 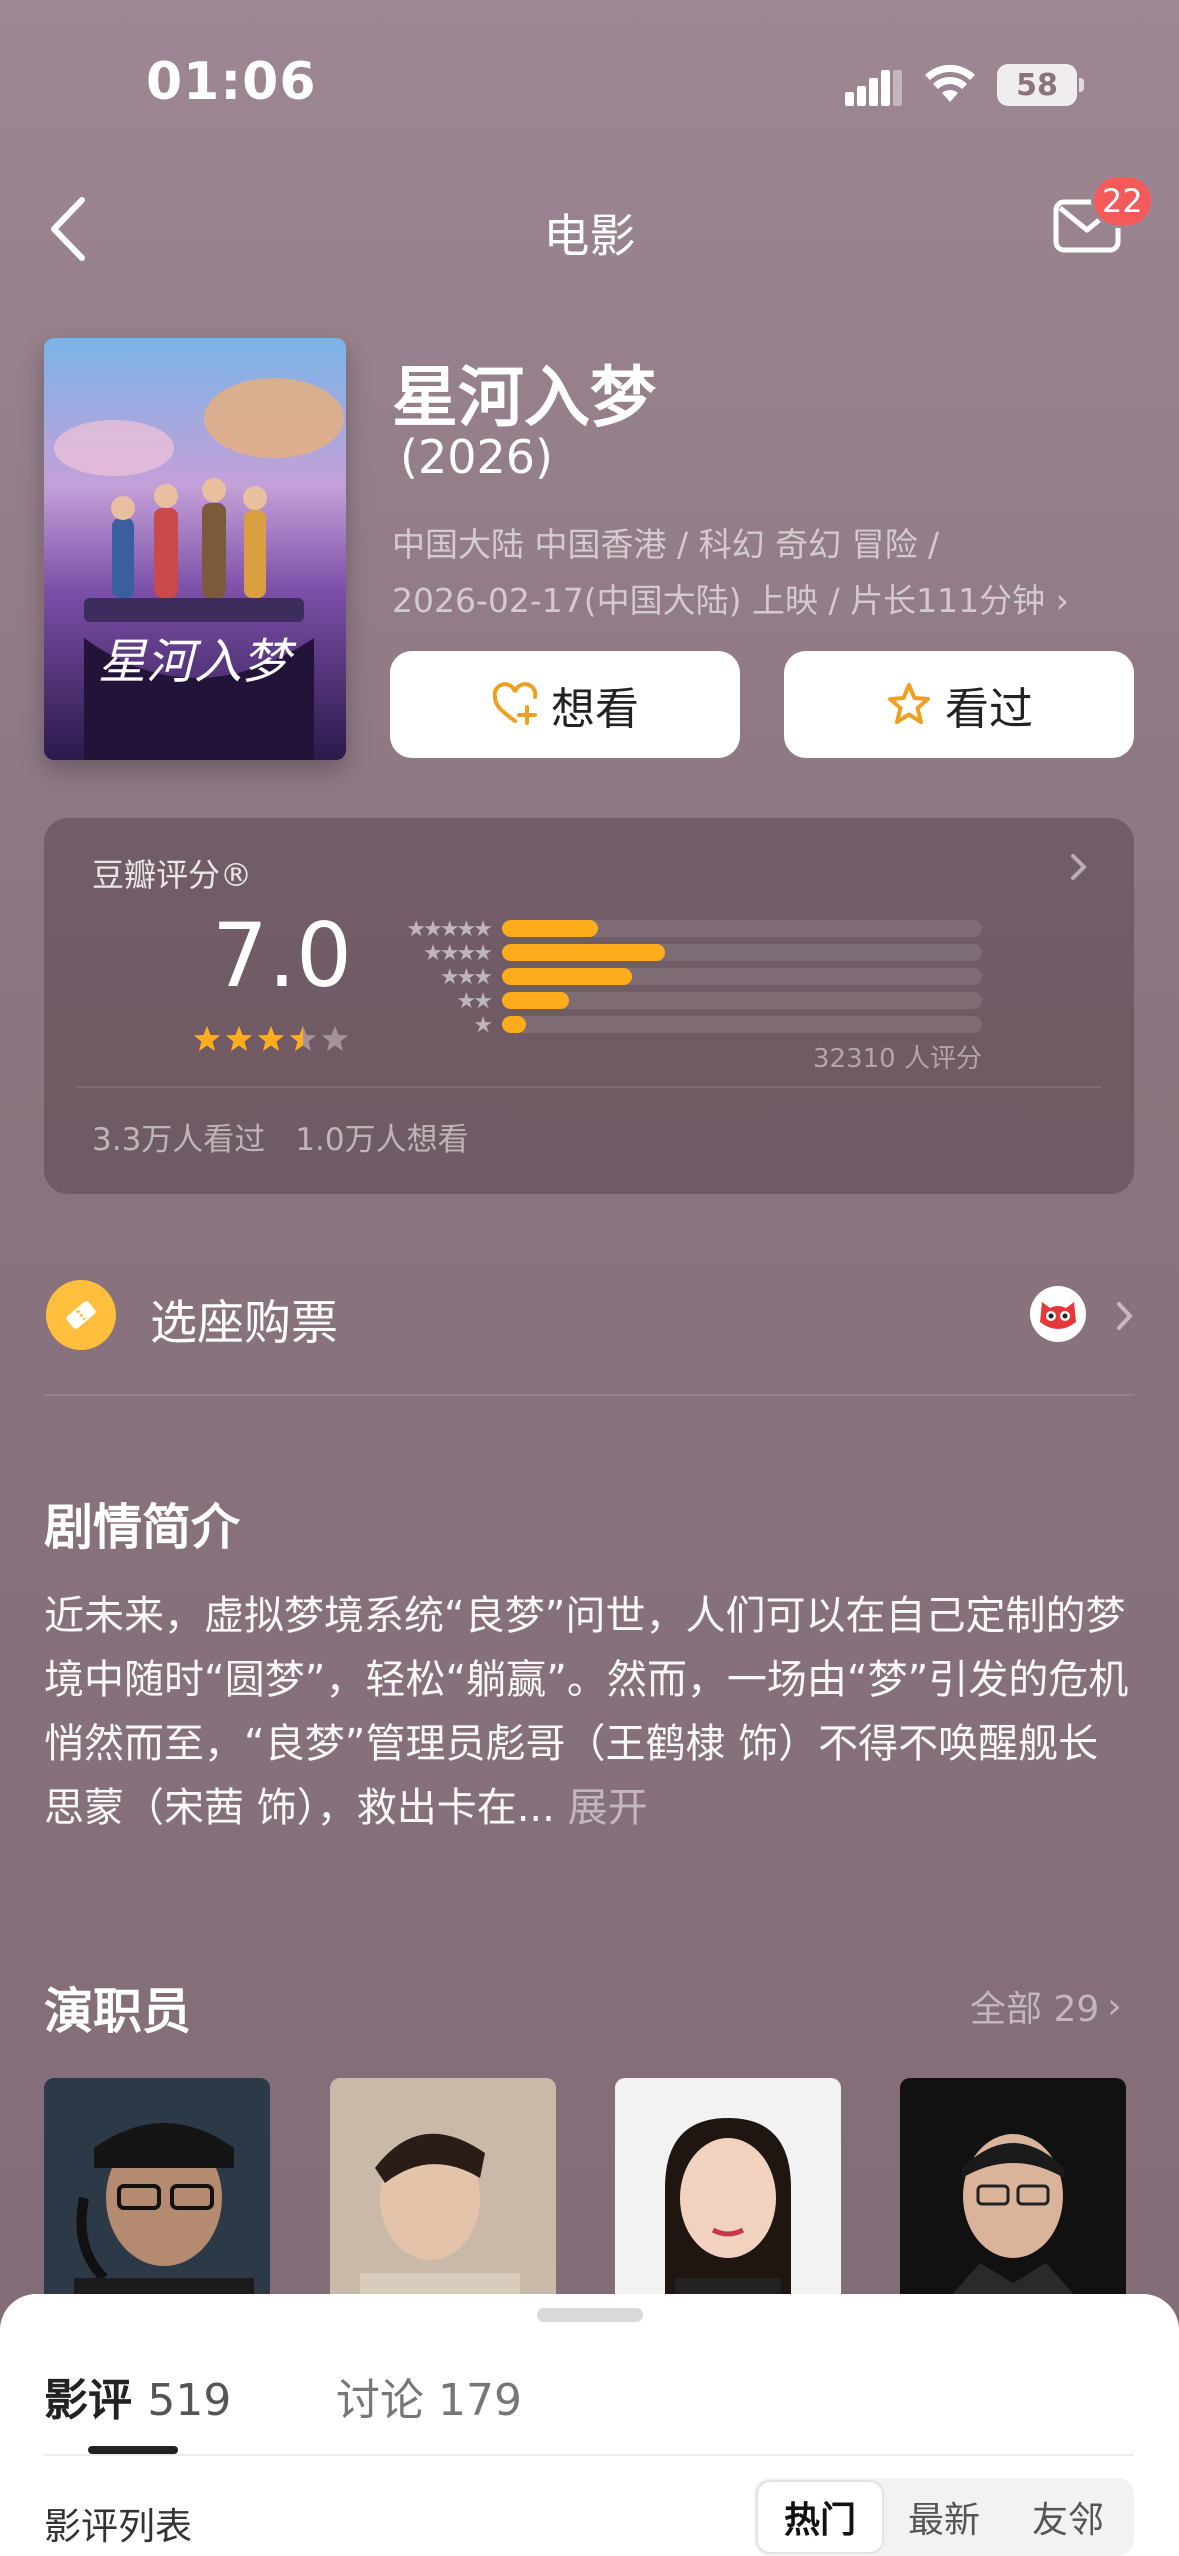 What do you see at coordinates (474, 1001) in the screenshot?
I see `star-level-2: ★★` at bounding box center [474, 1001].